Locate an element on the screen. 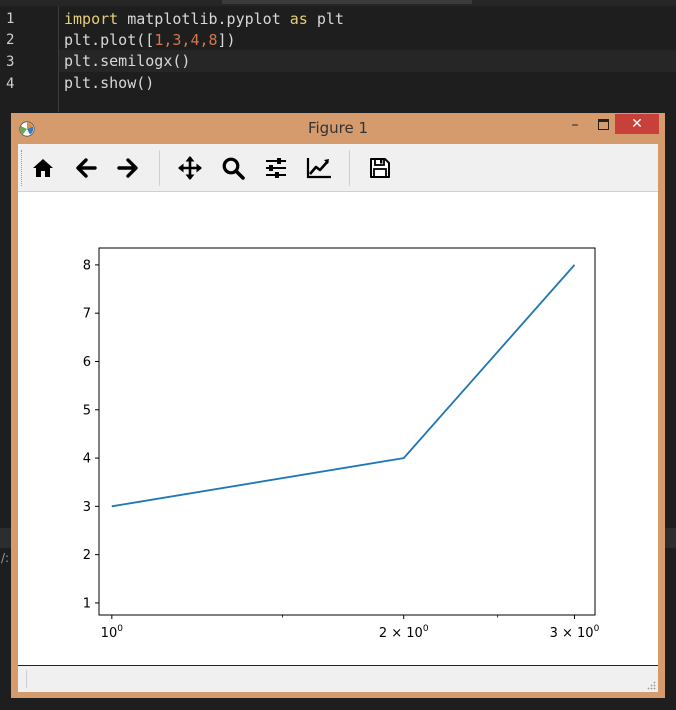  x-tick-base: 2 × 10 is located at coordinates (401, 633).